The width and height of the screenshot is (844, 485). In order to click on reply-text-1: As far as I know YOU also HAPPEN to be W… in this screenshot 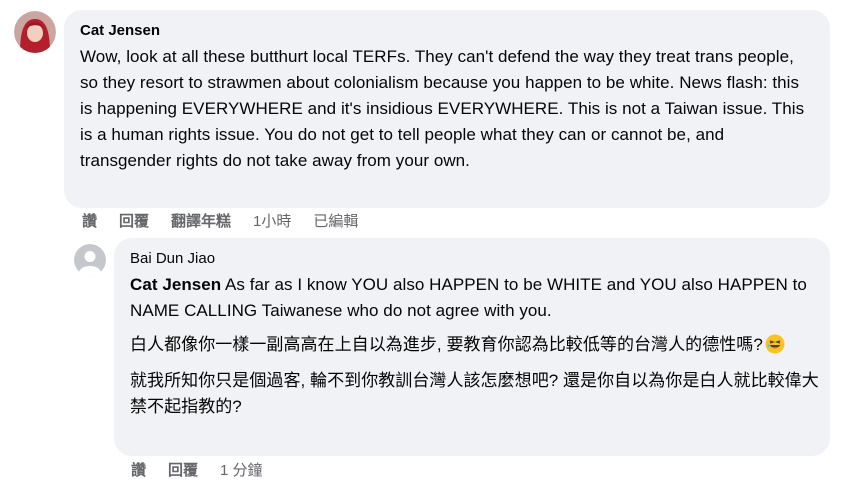, I will do `click(468, 297)`.